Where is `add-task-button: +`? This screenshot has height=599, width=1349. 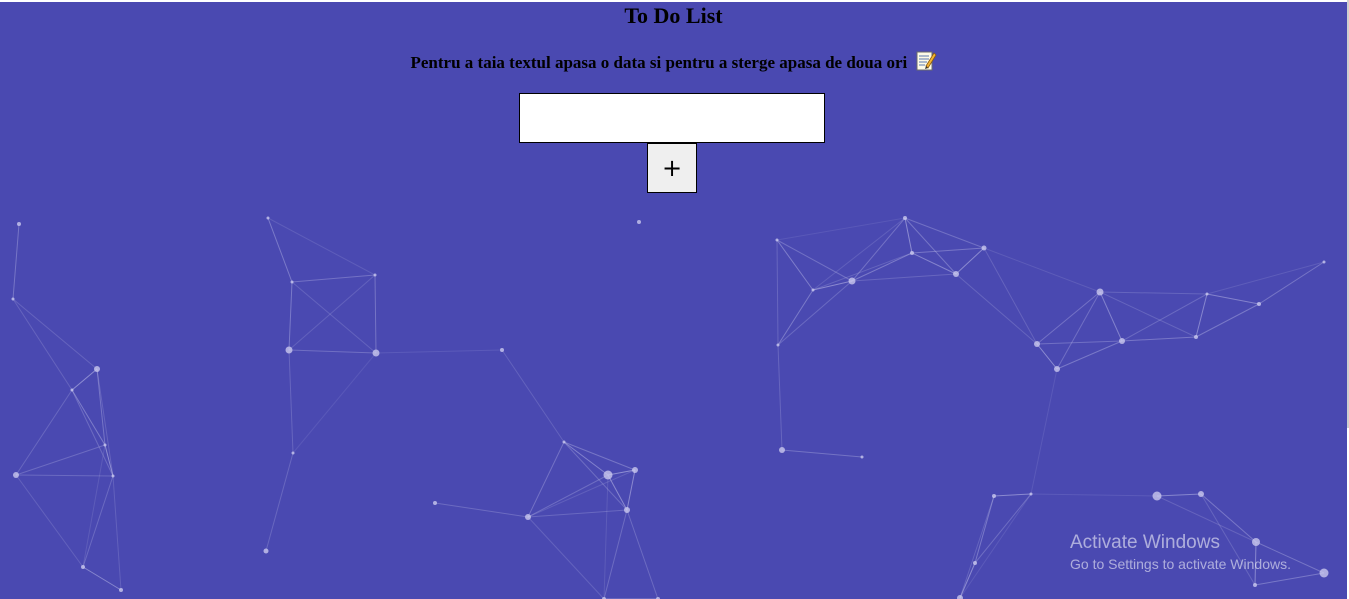 add-task-button: + is located at coordinates (672, 168).